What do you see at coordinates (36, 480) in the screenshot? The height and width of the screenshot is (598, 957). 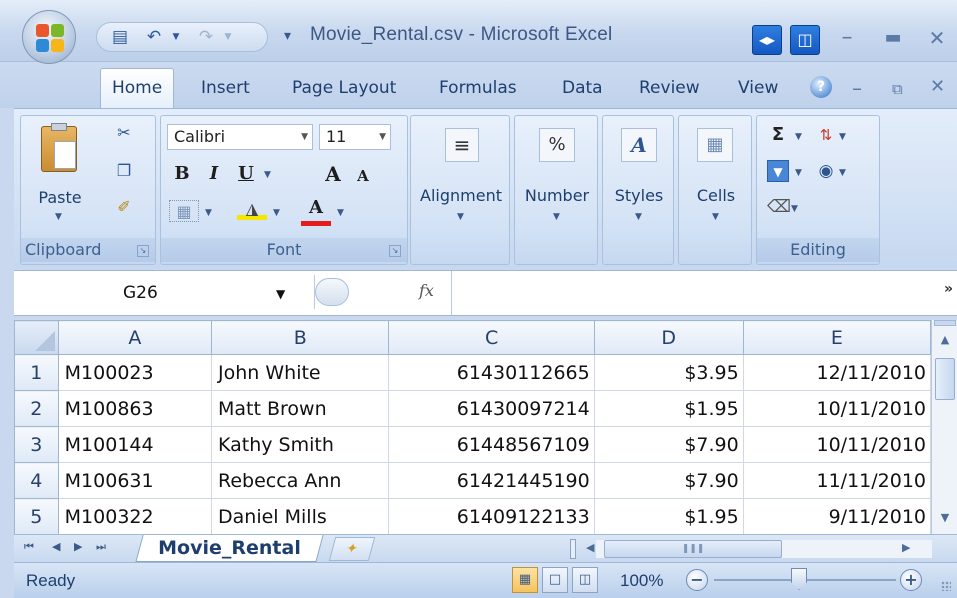 I see `row-header: 4` at bounding box center [36, 480].